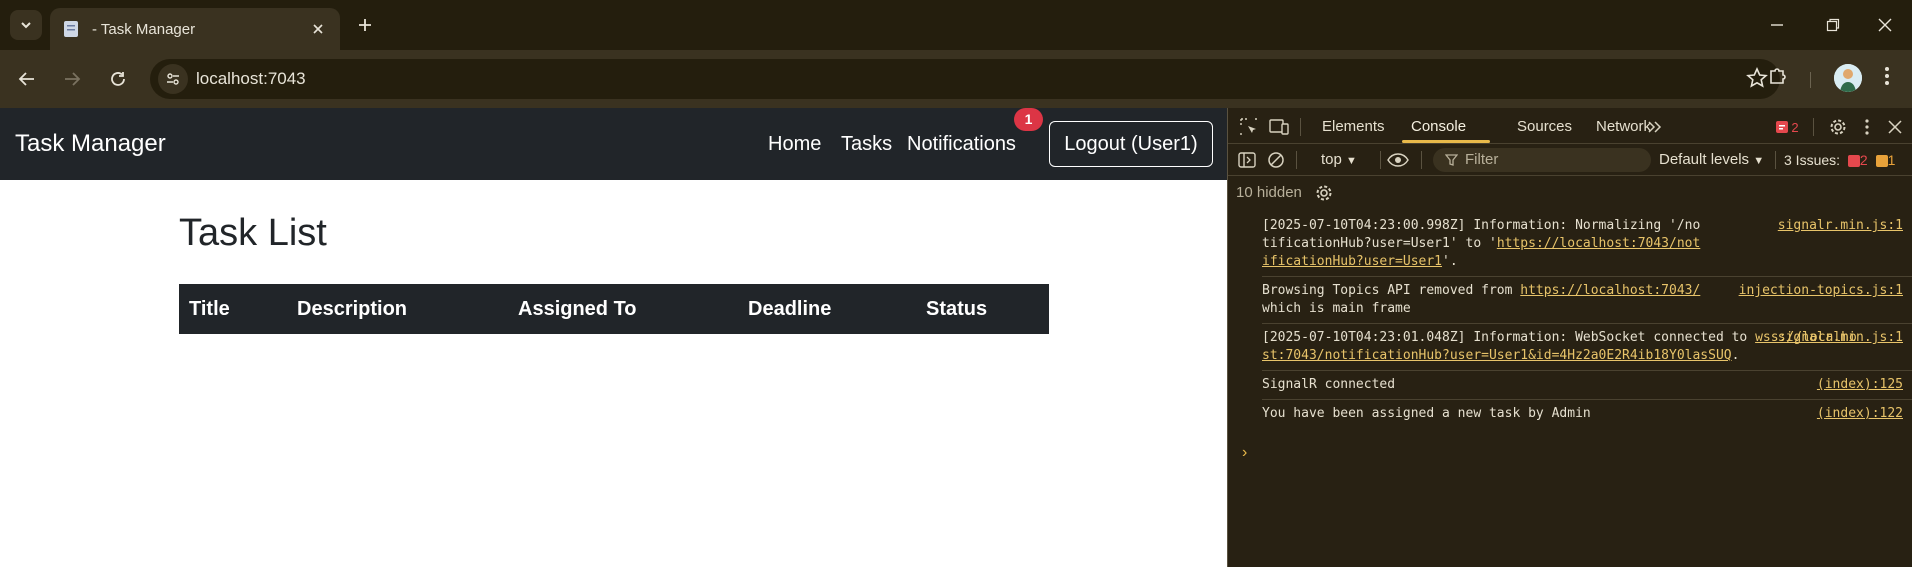 The image size is (1912, 567). What do you see at coordinates (1587, 385) in the screenshot?
I see `console-message: SignalR connected (index):125` at bounding box center [1587, 385].